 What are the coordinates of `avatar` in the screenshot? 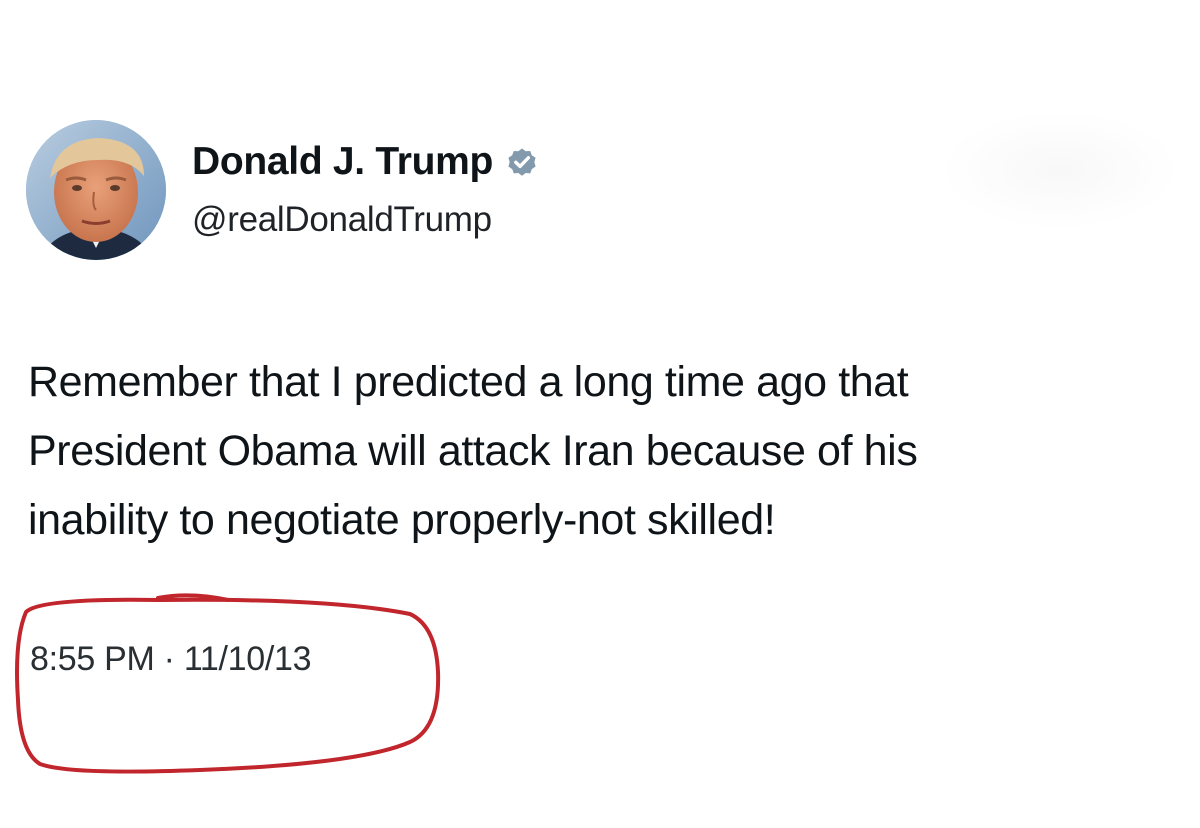 It's located at (96, 190).